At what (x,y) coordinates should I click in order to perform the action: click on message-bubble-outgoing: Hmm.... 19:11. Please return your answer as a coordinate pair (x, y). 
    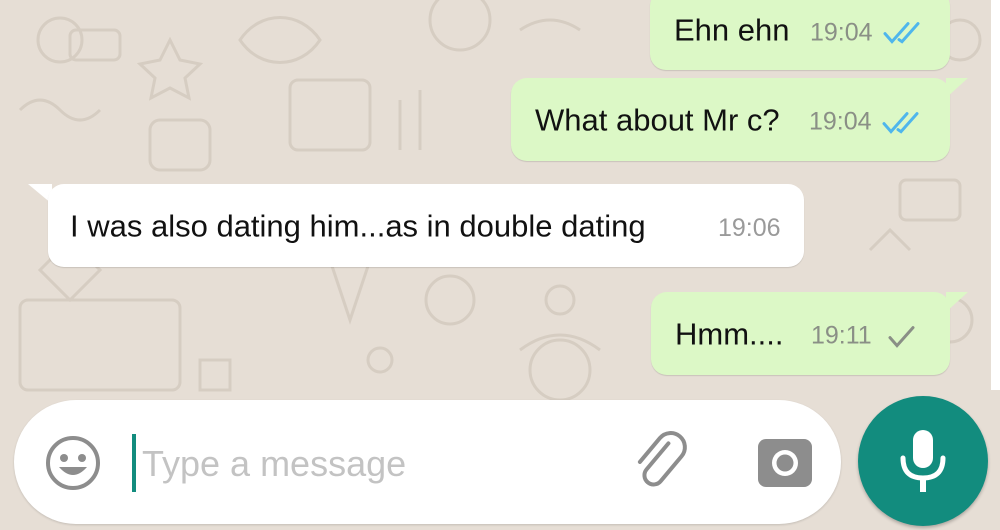
    Looking at the image, I should click on (800, 333).